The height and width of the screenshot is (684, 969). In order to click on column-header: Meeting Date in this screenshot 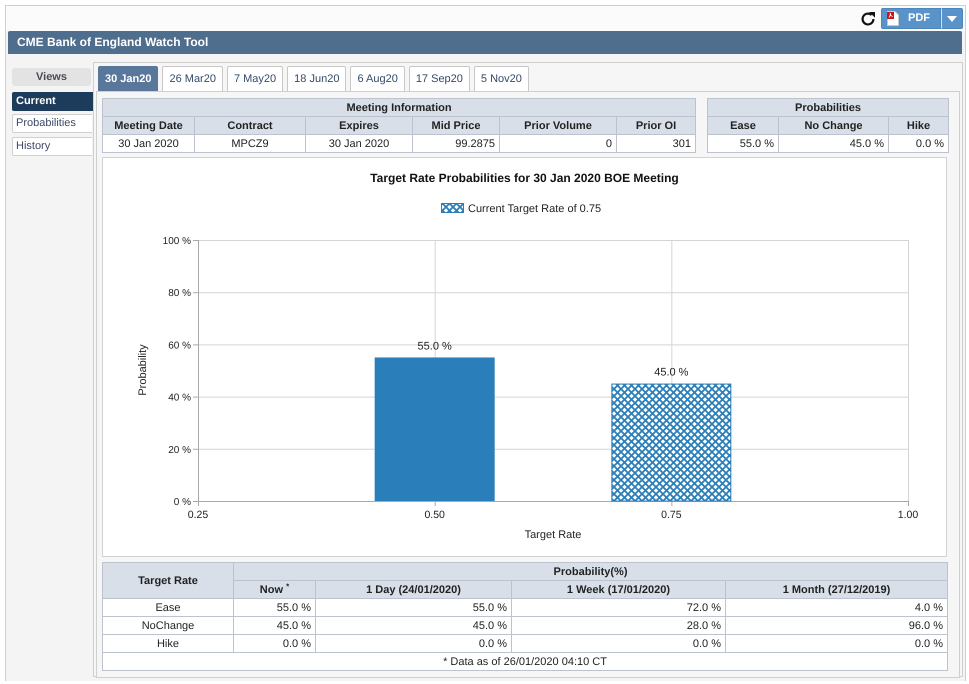, I will do `click(148, 125)`.